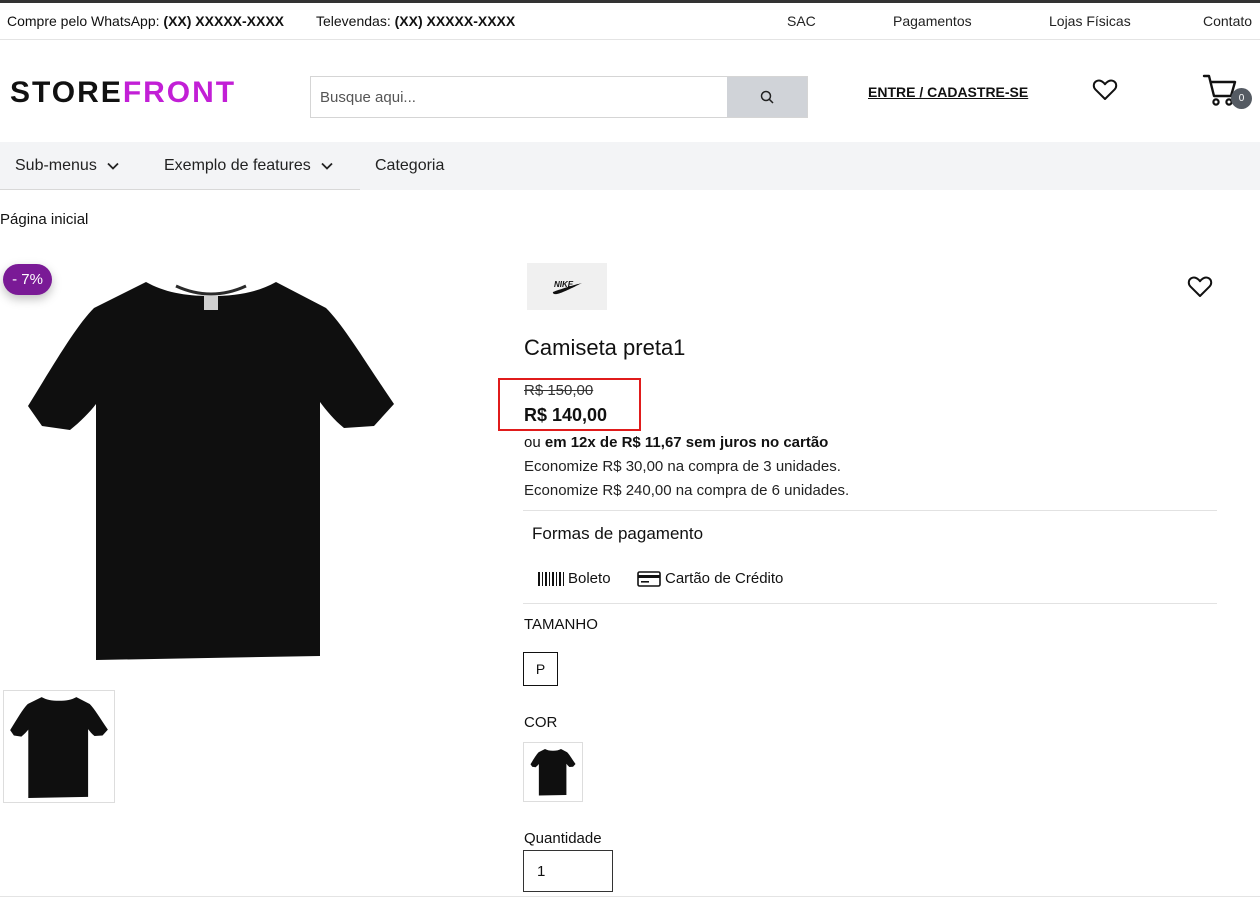  What do you see at coordinates (224, 21) in the screenshot?
I see `whatsapp-number: (XX) XXXXX-XXXX` at bounding box center [224, 21].